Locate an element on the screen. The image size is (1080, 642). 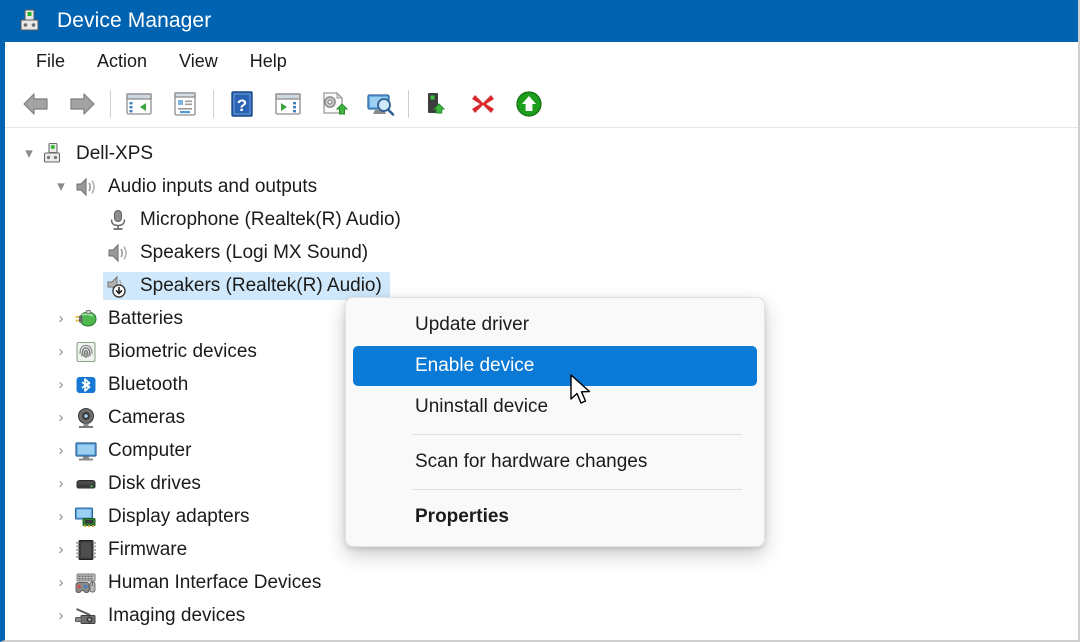
menu-help: Help is located at coordinates (268, 61).